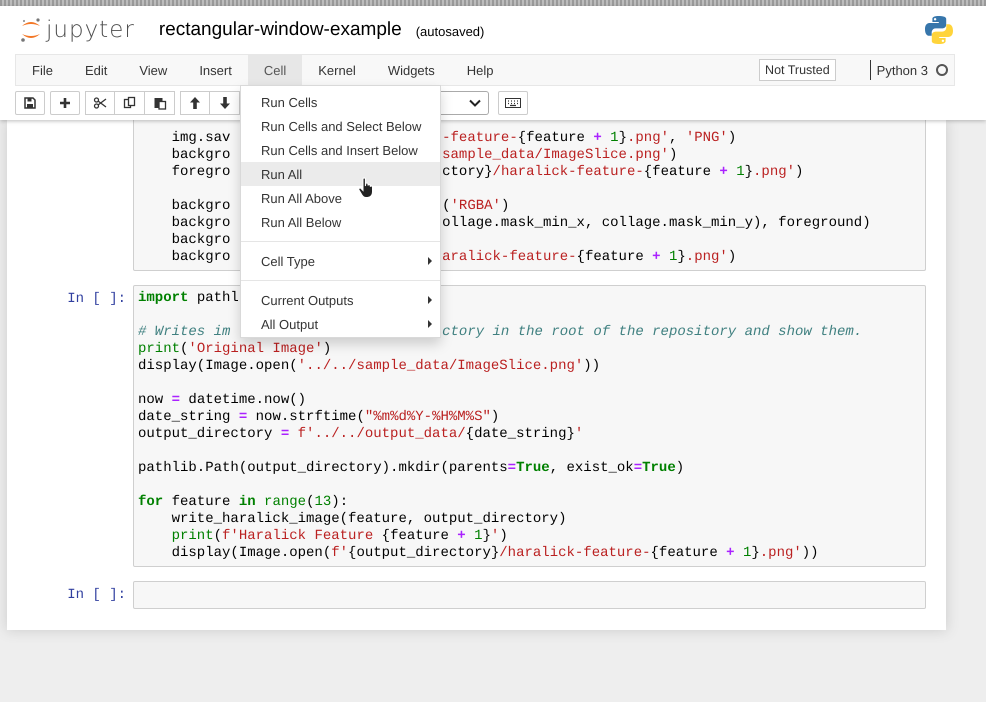 The image size is (986, 702). Describe the element at coordinates (450, 31) in the screenshot. I see `save-status: (autosaved)` at that location.